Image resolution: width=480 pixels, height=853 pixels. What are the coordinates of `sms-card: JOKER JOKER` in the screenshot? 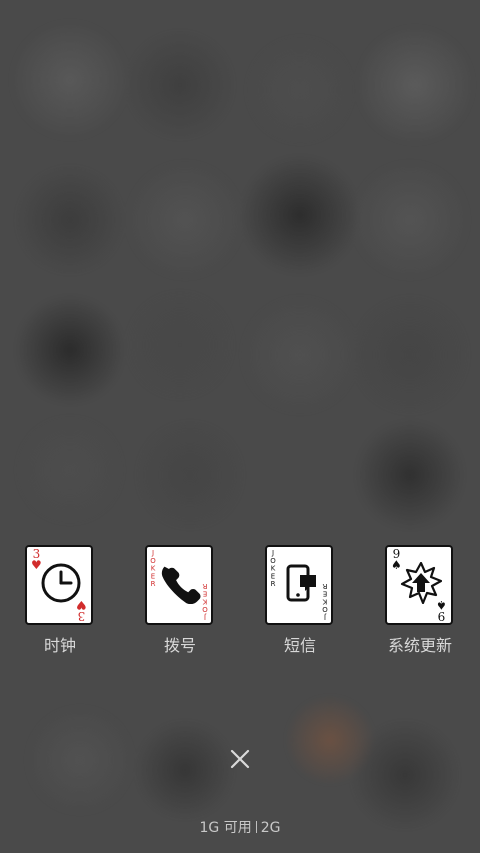 It's located at (299, 585).